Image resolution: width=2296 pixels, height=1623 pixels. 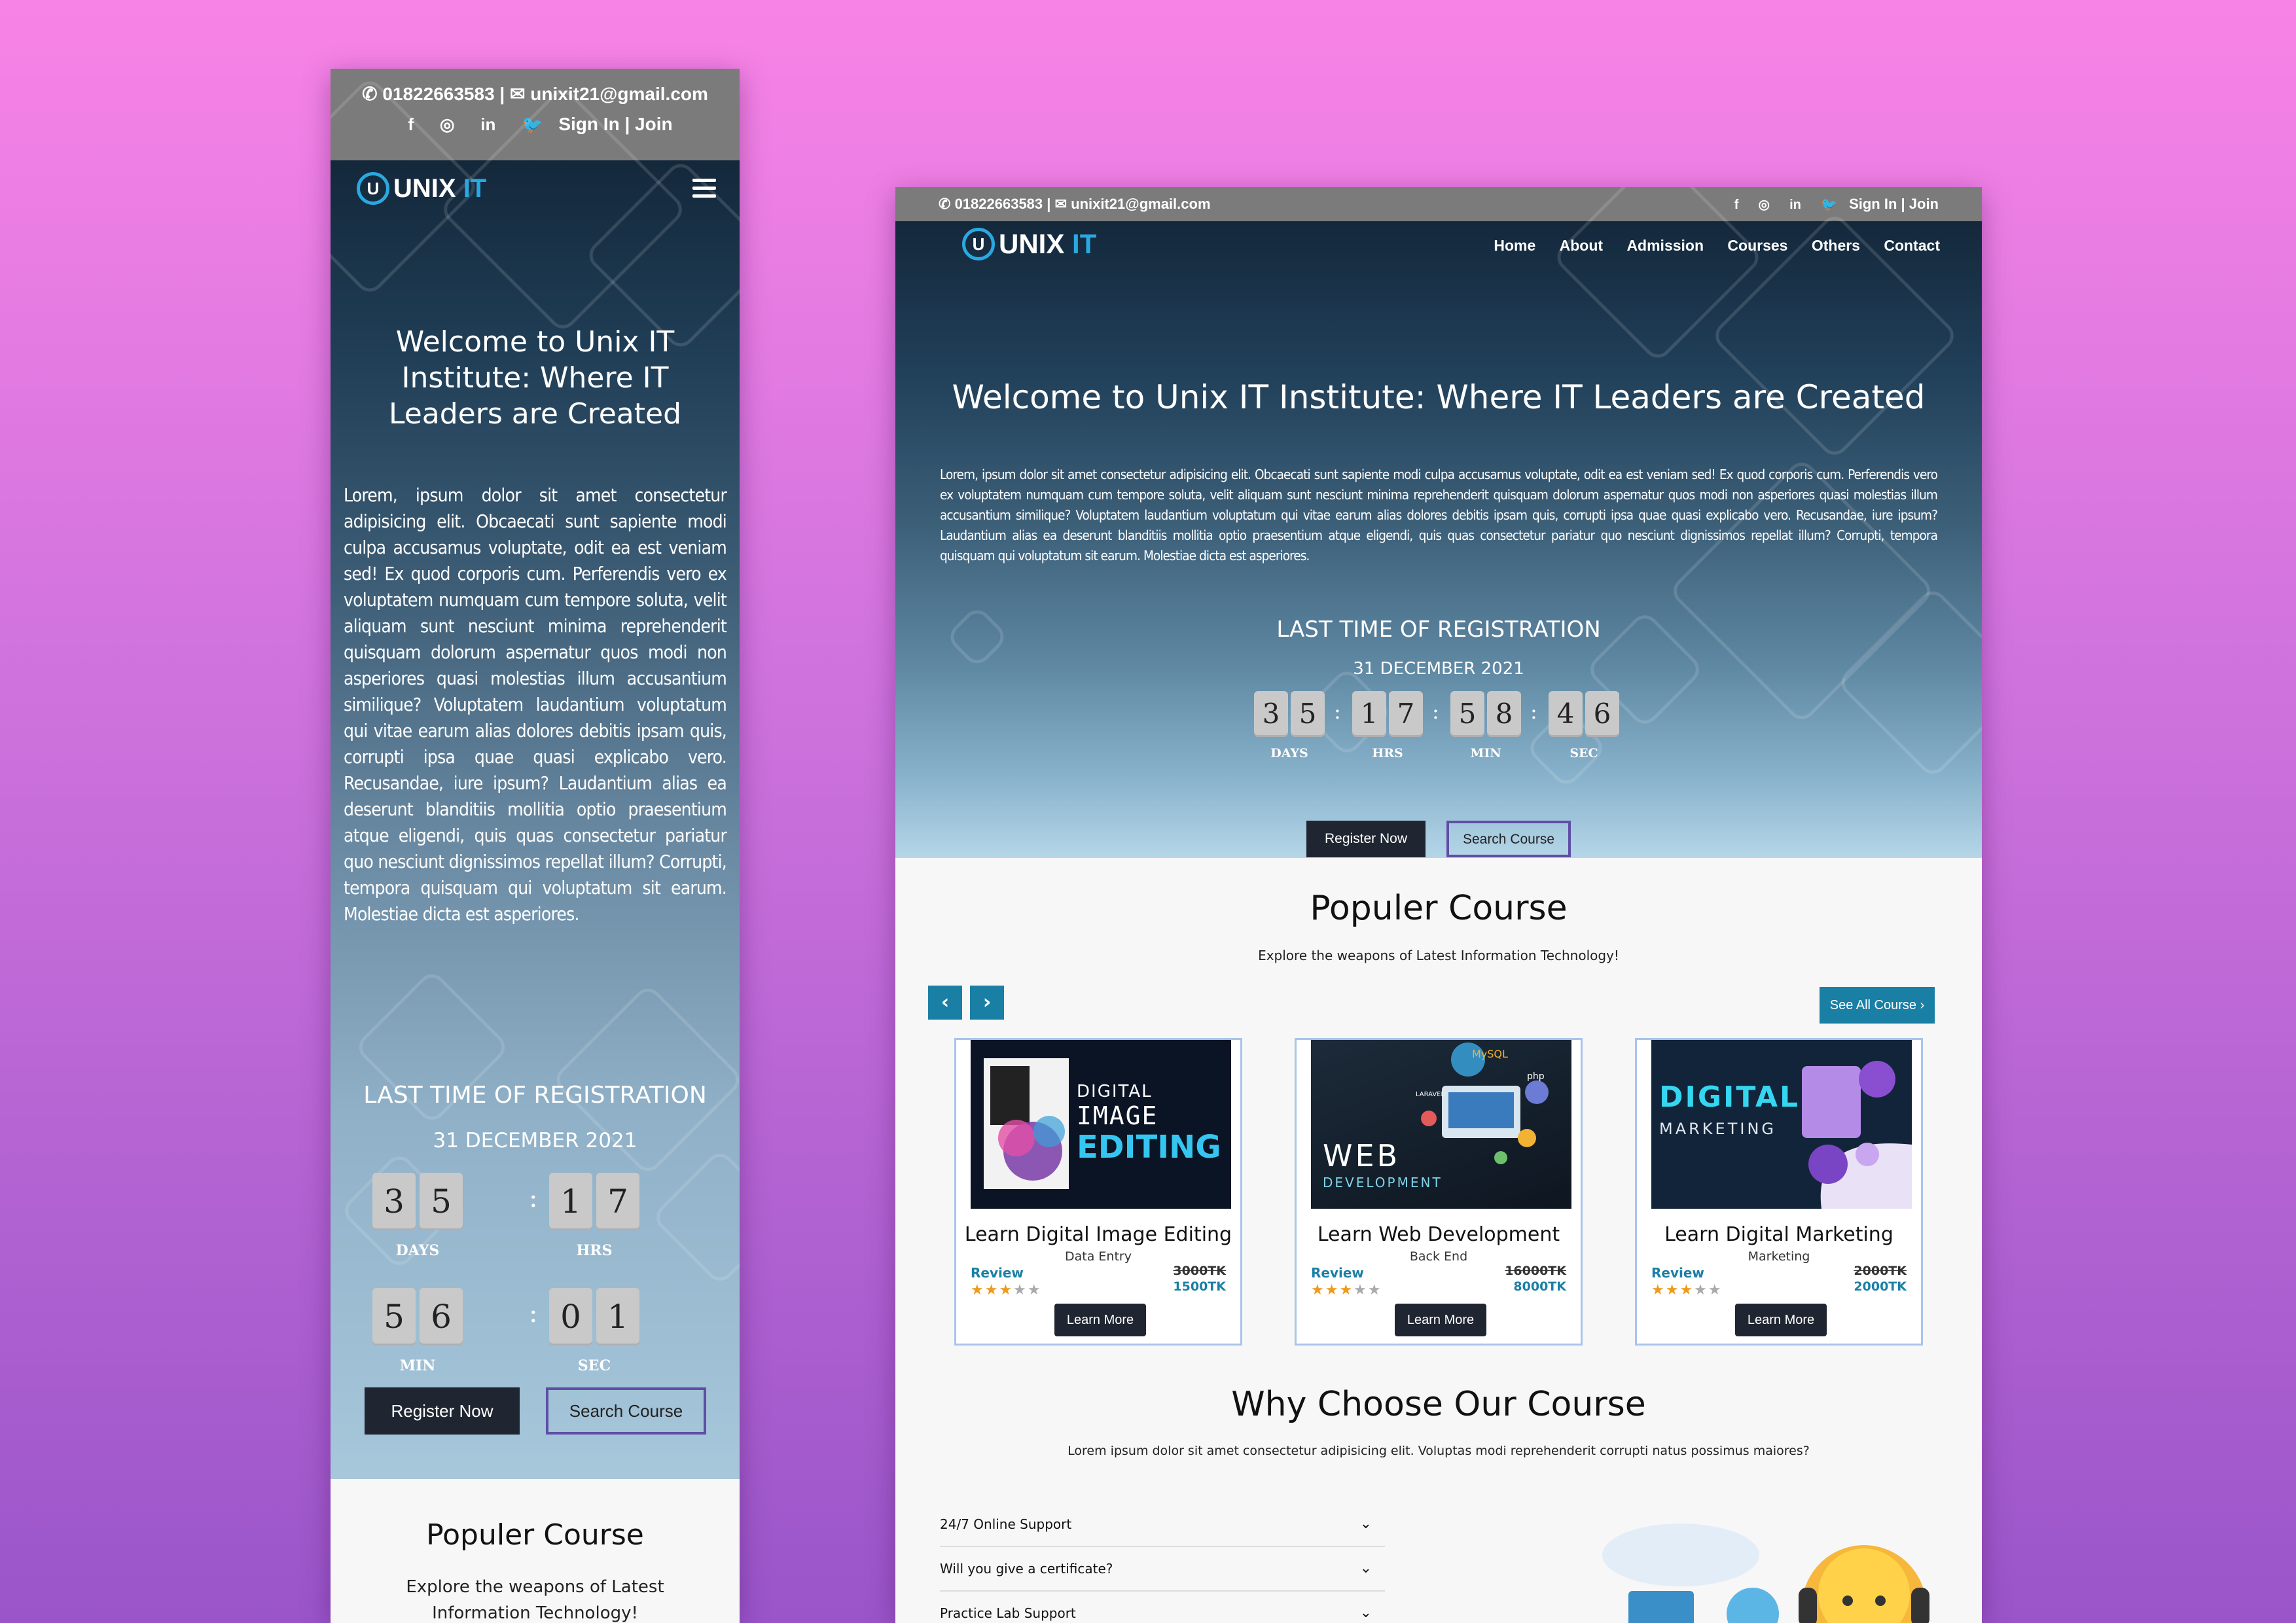 What do you see at coordinates (1665, 246) in the screenshot?
I see `nav-admission: Admission` at bounding box center [1665, 246].